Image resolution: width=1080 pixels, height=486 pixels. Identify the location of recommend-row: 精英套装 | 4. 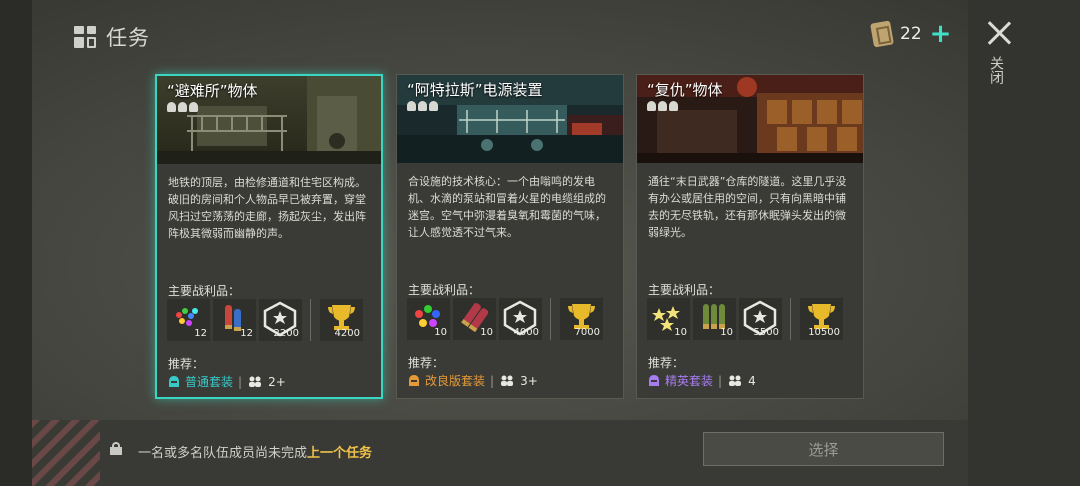
(702, 380).